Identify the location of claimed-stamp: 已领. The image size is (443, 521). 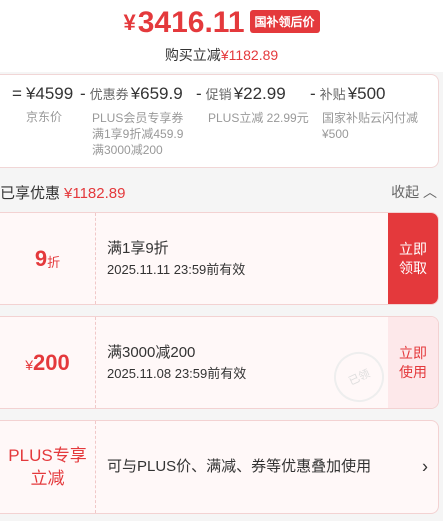
(359, 375).